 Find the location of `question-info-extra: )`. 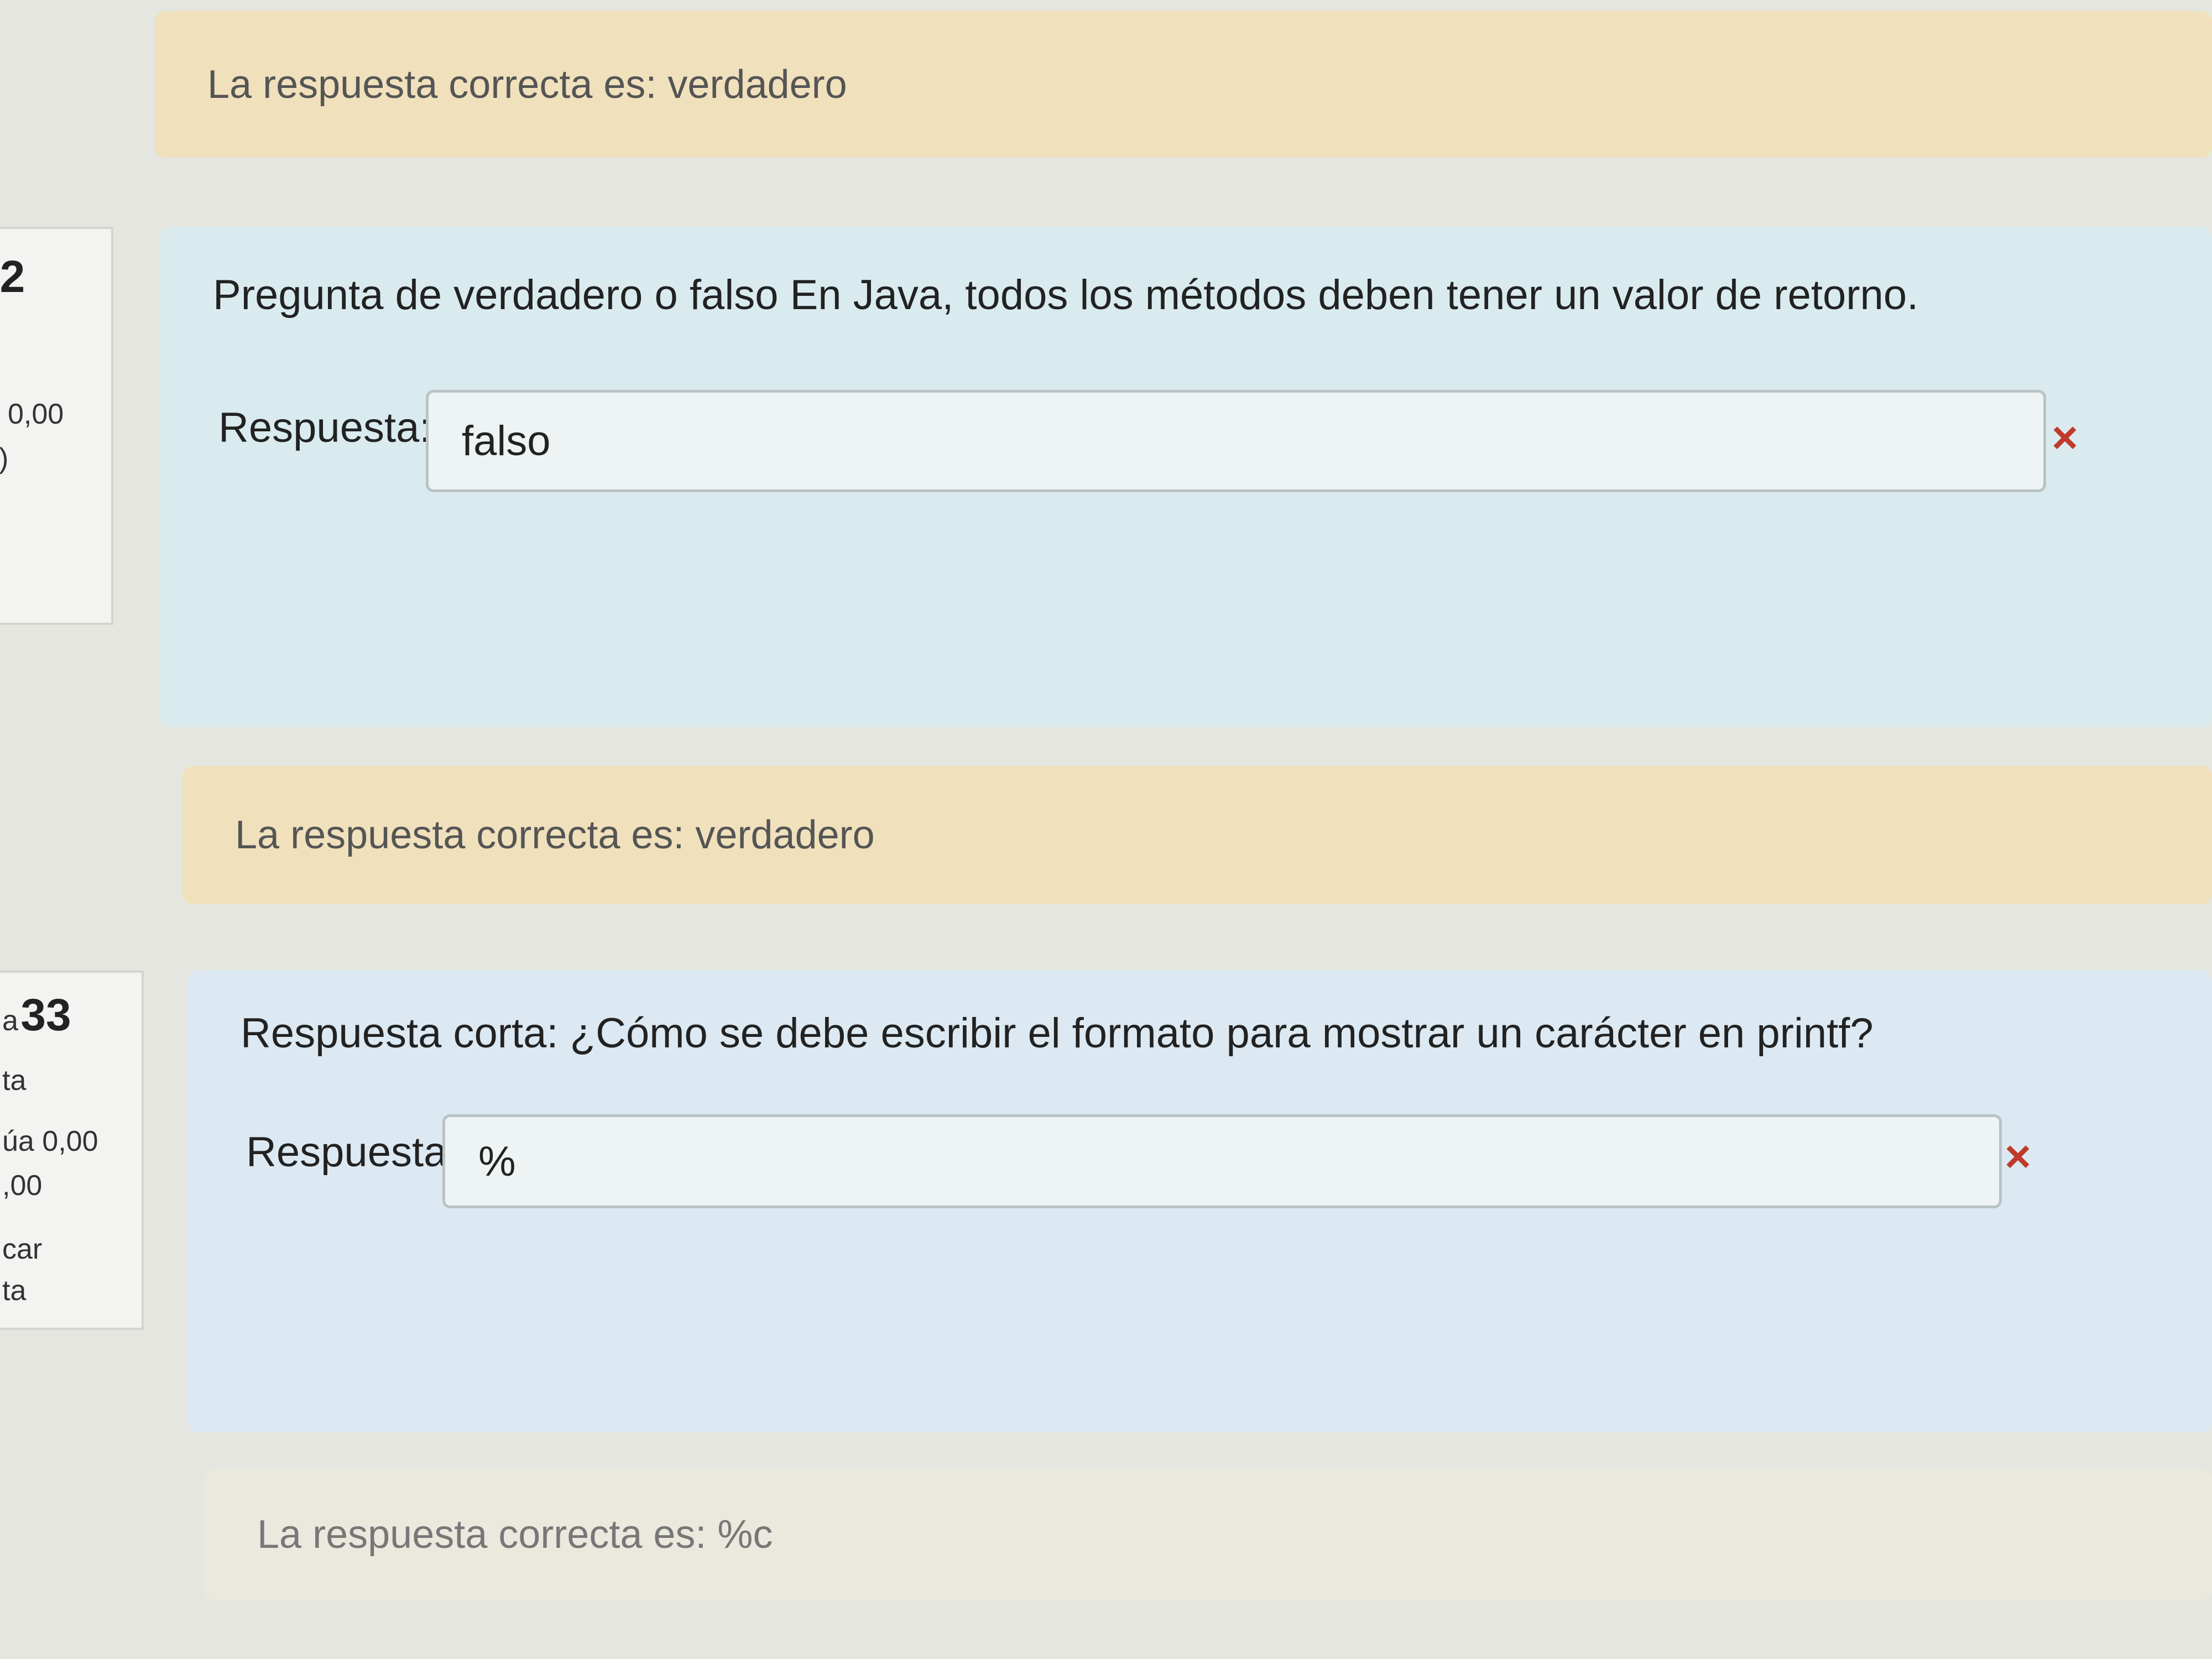

question-info-extra: ) is located at coordinates (4, 459).